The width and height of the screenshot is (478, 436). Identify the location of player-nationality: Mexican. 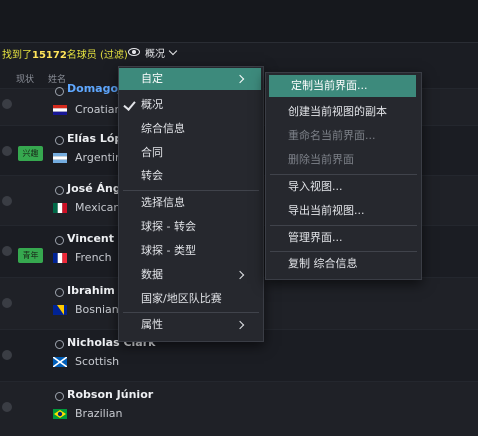
(98, 207).